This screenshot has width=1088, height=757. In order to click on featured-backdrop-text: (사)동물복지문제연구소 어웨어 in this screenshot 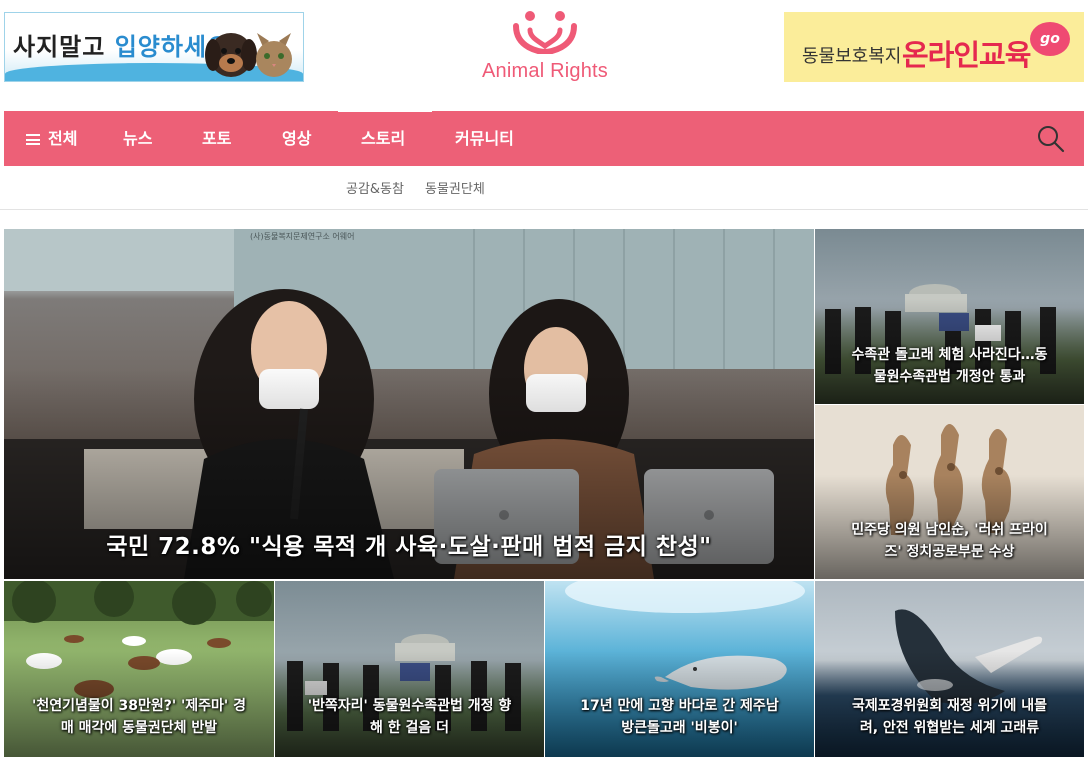, I will do `click(302, 236)`.